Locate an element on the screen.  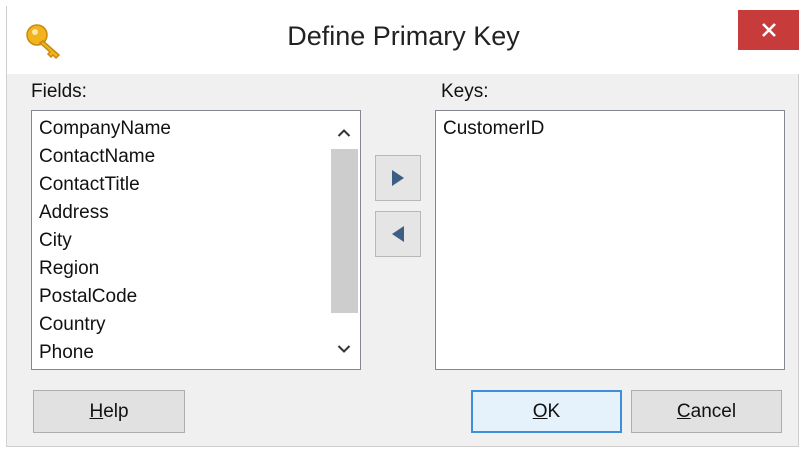
close-button is located at coordinates (768, 30).